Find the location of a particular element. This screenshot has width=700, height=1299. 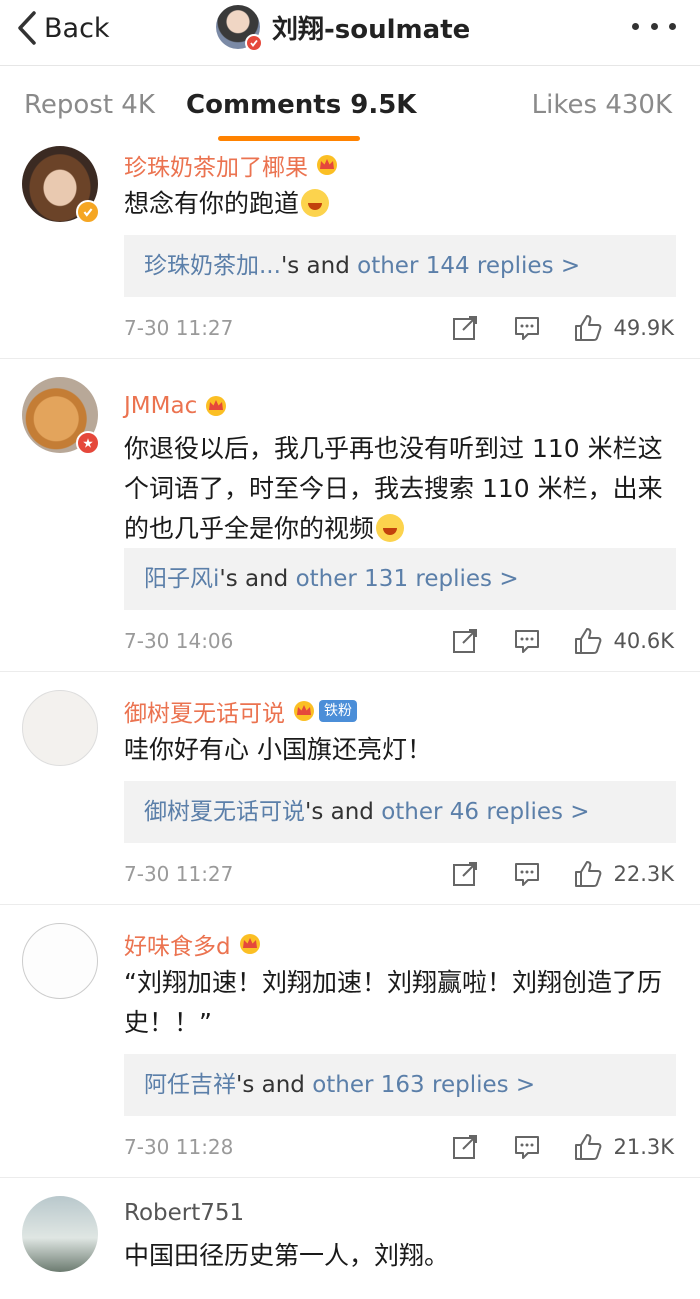

fan-badge: 铁粉 is located at coordinates (338, 711).